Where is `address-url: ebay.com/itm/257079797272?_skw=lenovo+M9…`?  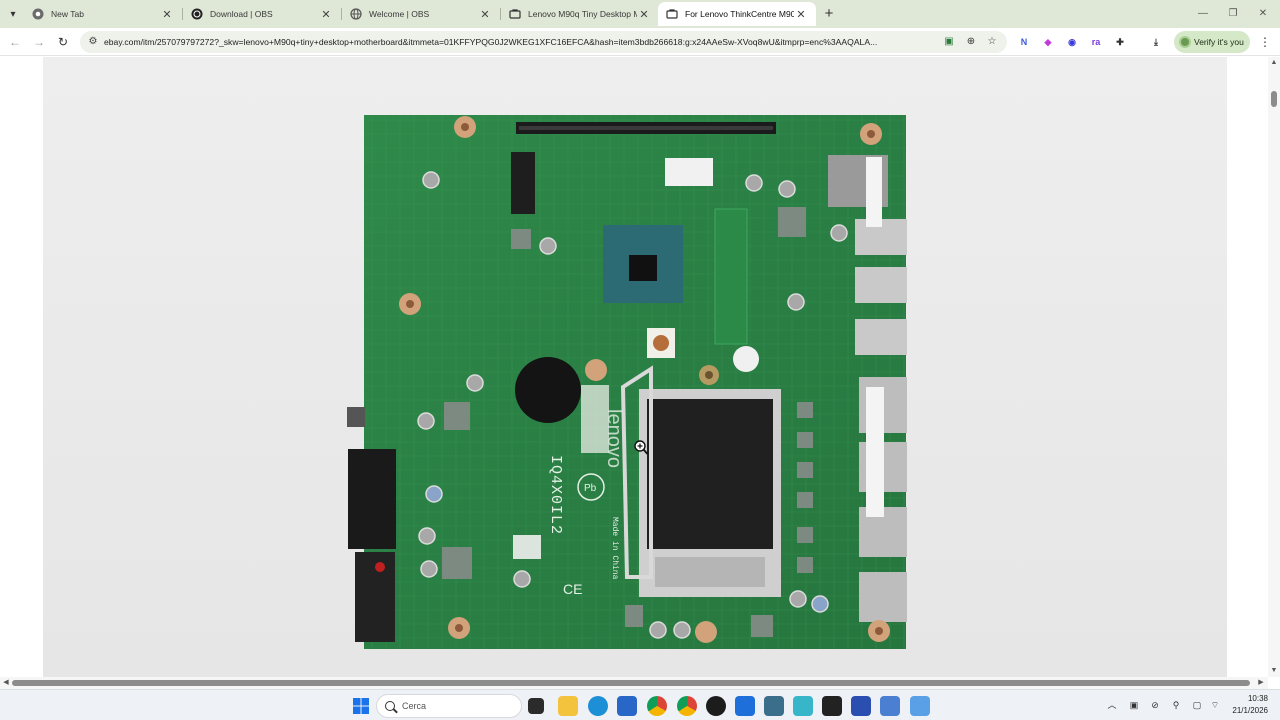
address-url: ebay.com/itm/257079797272?_skw=lenovo+M9… is located at coordinates (519, 42).